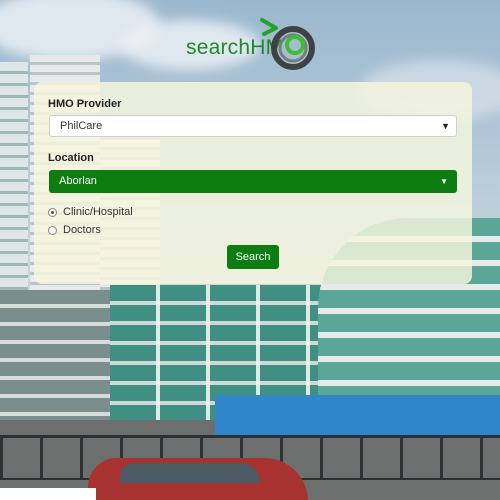 The image size is (500, 500). Describe the element at coordinates (52, 212) in the screenshot. I see `radio-button-selected` at that location.